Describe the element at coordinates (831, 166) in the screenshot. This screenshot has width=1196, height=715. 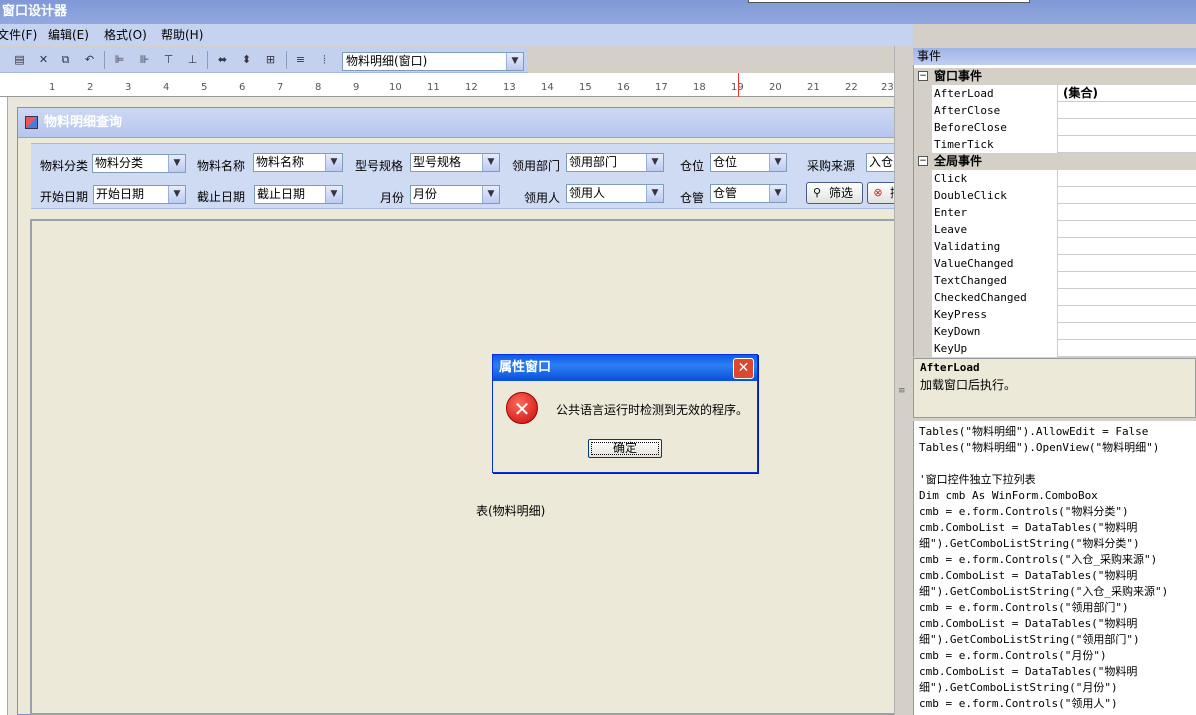
I see `label-purchase-source: 采购来源` at that location.